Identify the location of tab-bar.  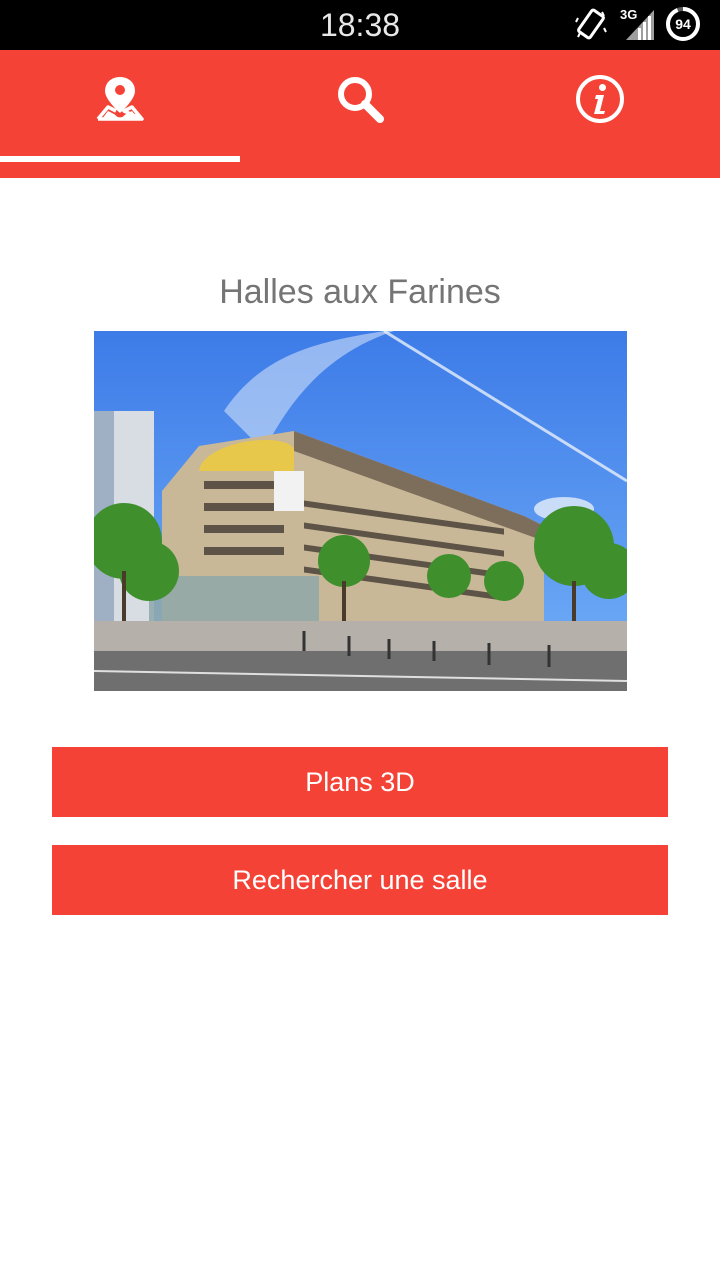
(360, 114).